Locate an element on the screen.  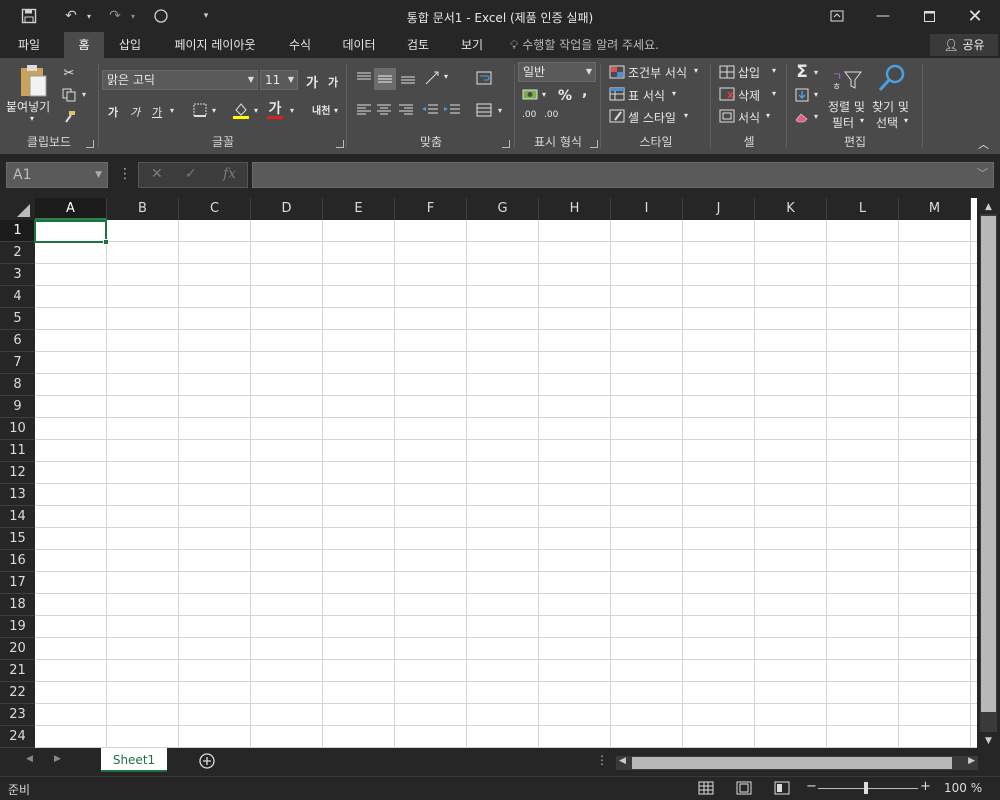
border-icon is located at coordinates (200, 110).